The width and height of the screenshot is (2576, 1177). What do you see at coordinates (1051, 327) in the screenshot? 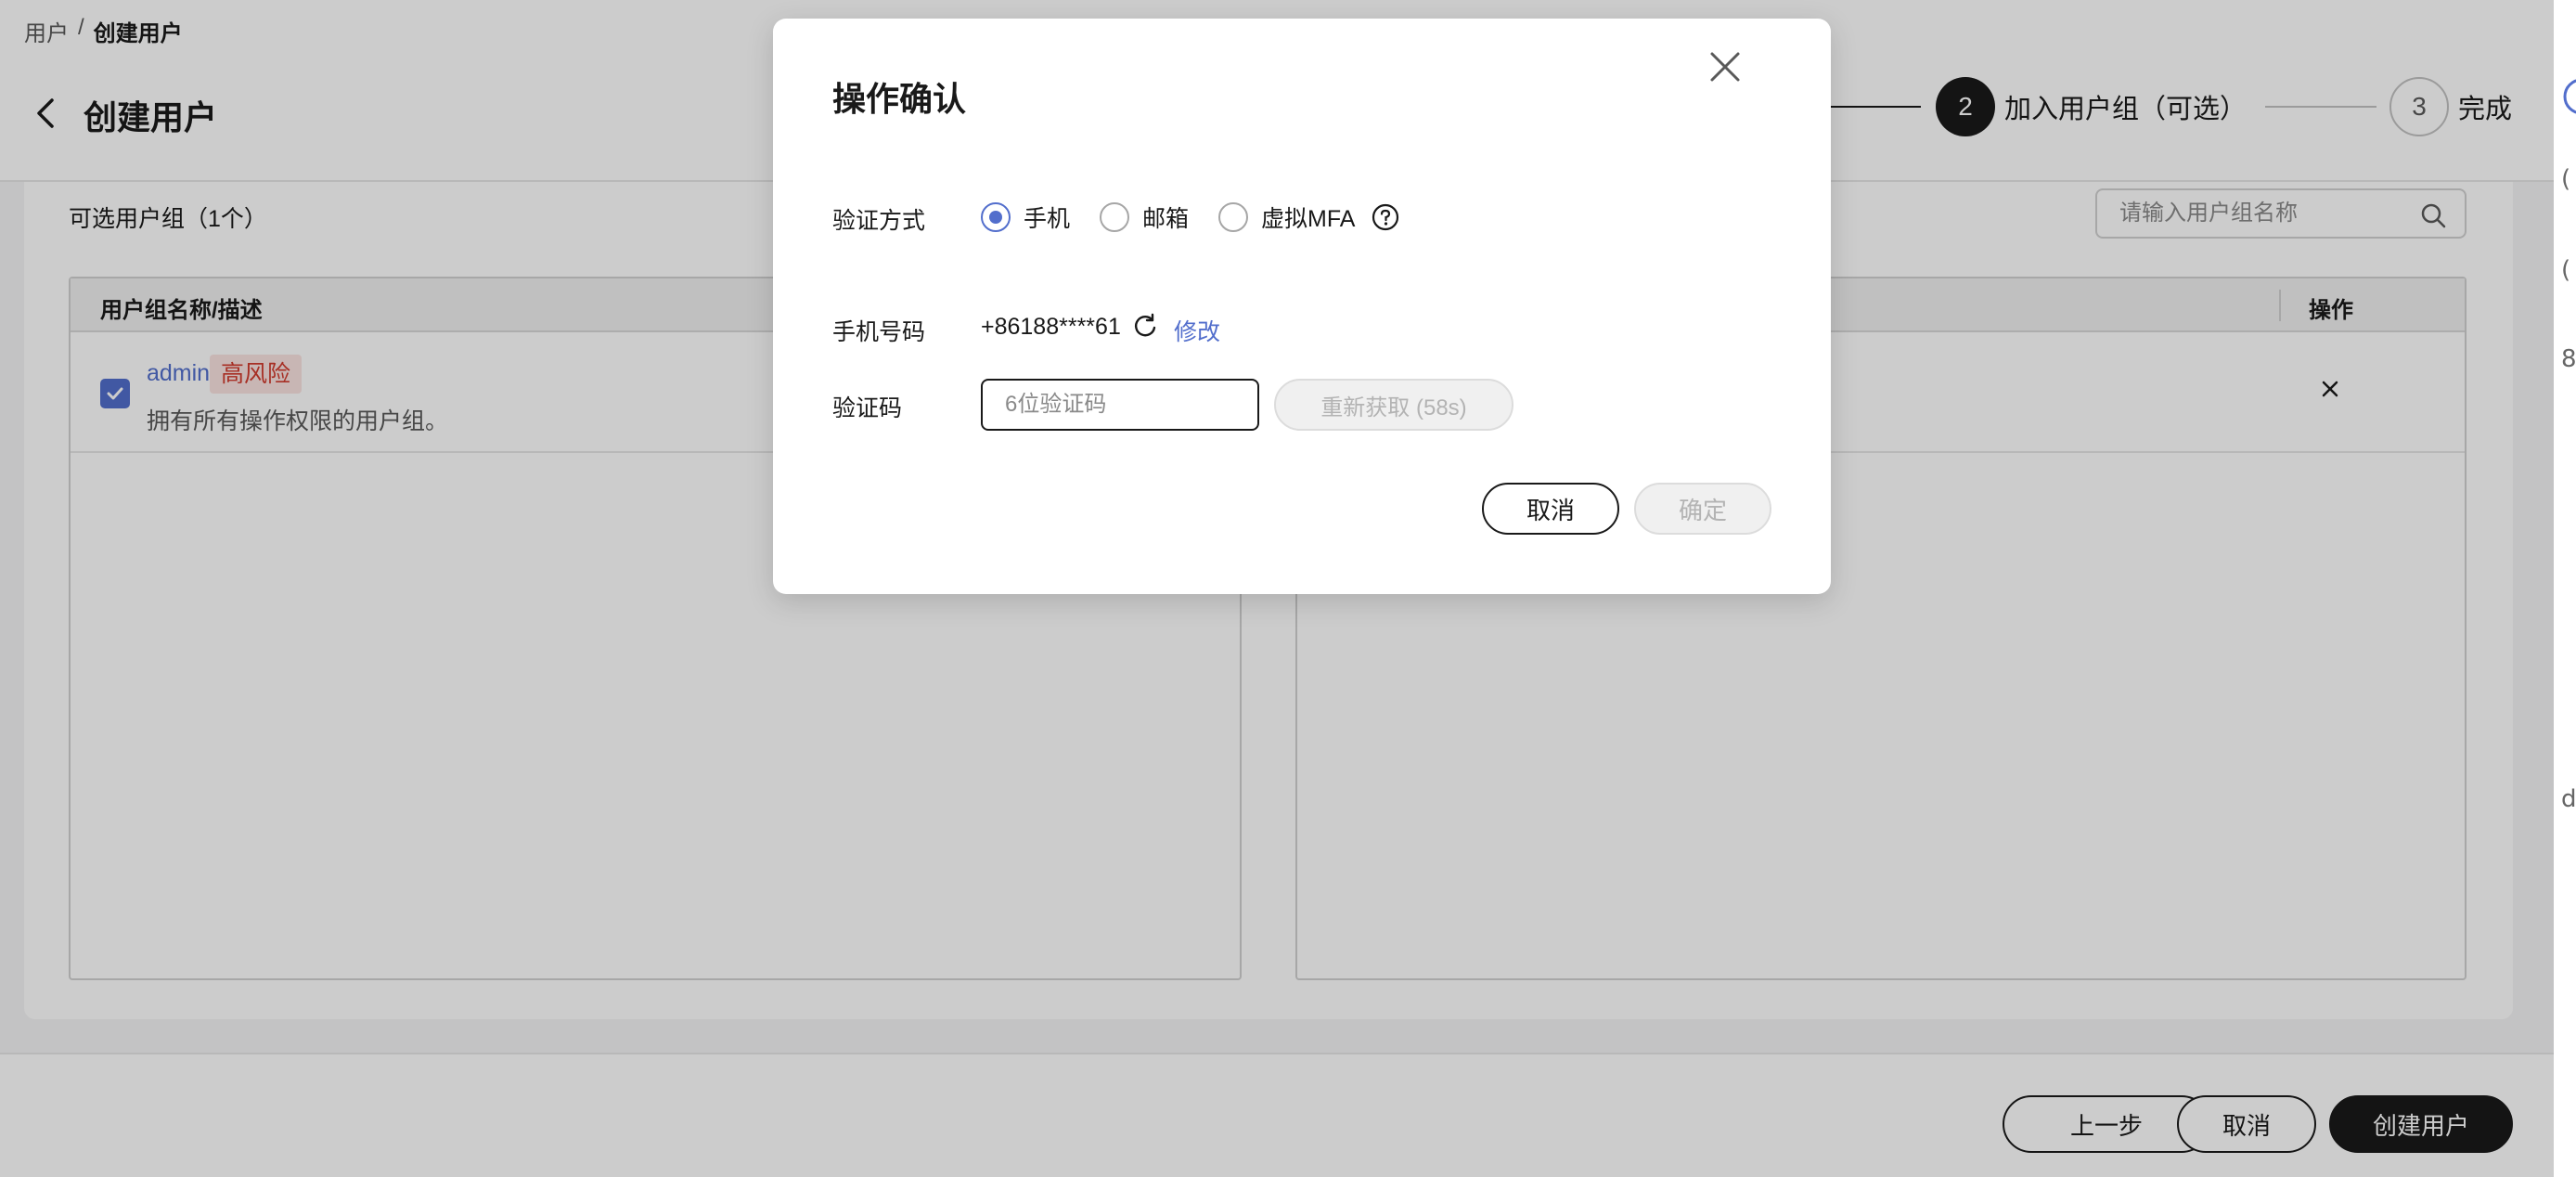
I see `phone-number-value: +86188****61` at bounding box center [1051, 327].